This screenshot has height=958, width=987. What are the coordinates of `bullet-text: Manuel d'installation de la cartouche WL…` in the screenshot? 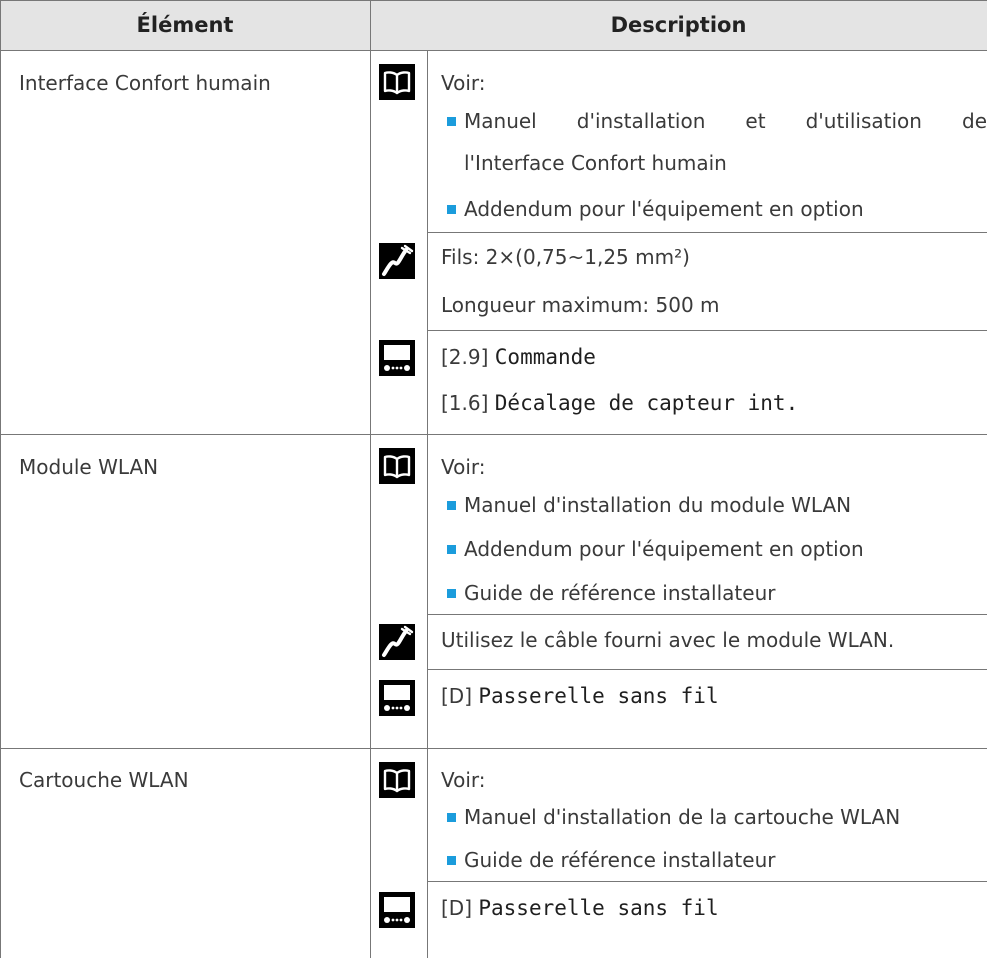 It's located at (682, 817).